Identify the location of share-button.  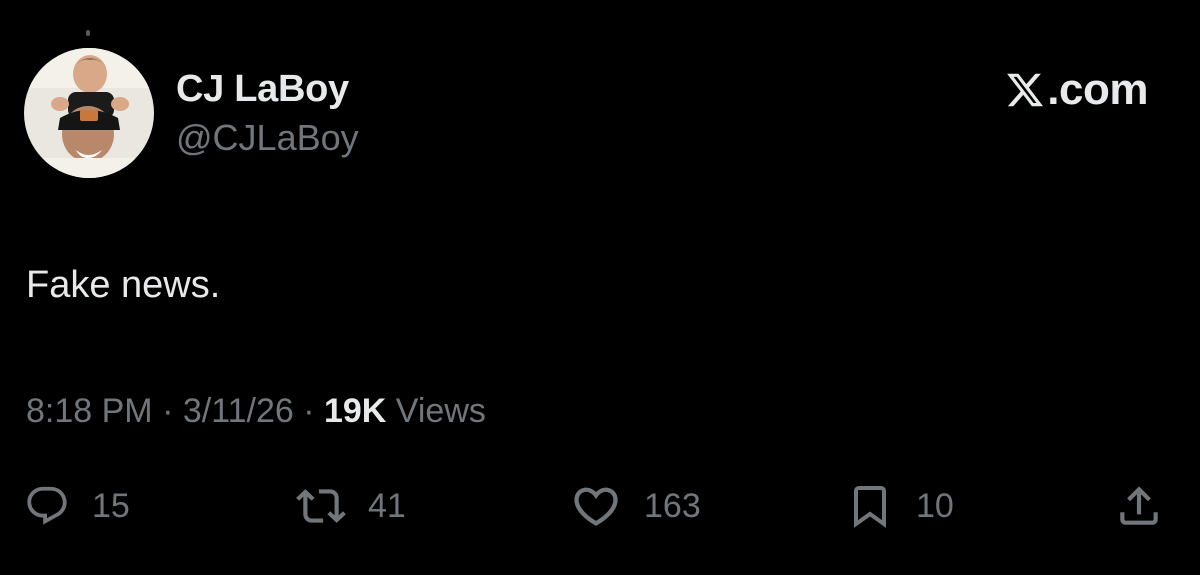
(1139, 506).